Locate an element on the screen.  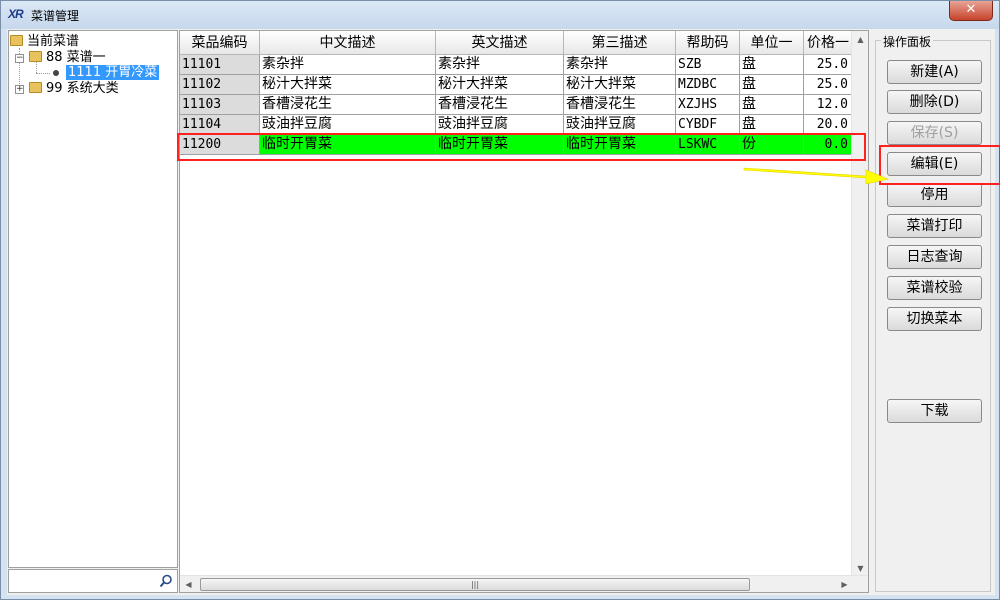
tree-item-menu-one: 88 菜谱一 is located at coordinates (67, 58).